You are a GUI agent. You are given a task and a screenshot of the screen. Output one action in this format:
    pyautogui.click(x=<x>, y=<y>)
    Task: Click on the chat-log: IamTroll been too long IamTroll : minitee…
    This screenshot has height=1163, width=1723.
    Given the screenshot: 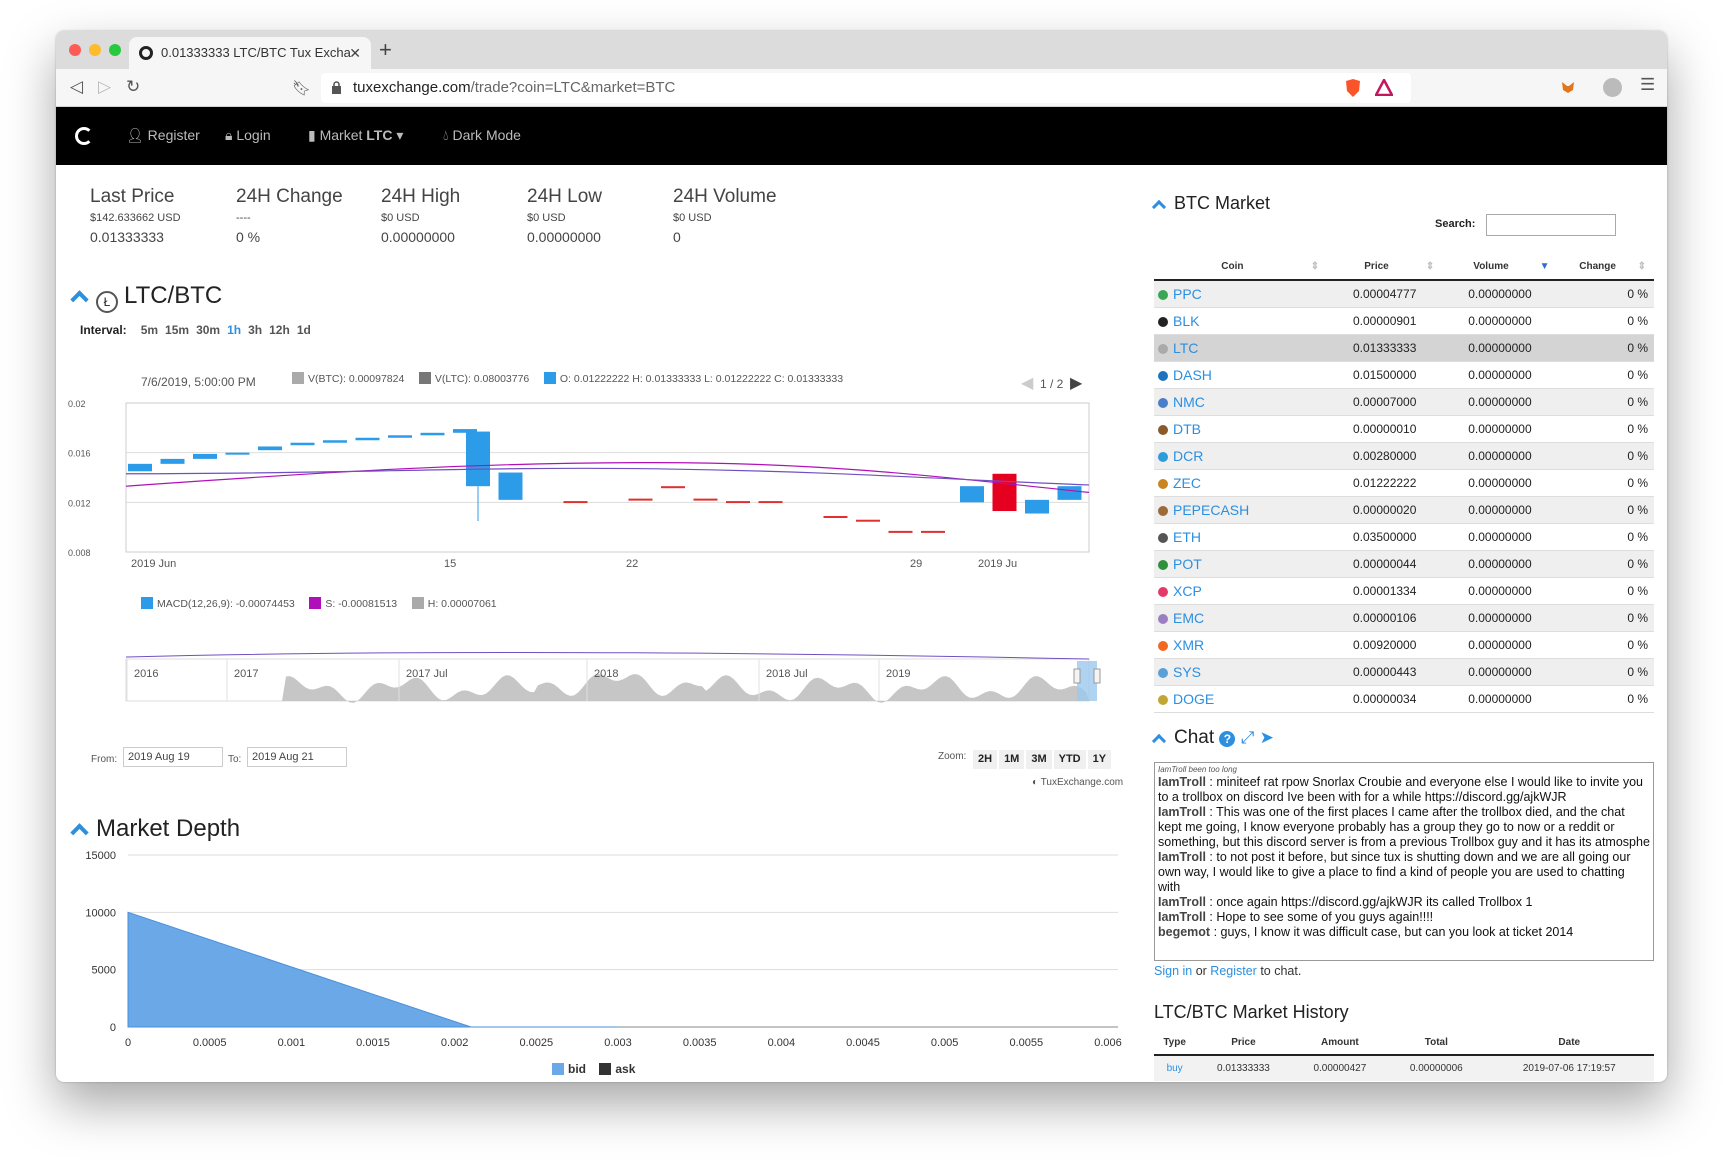 What is the action you would take?
    pyautogui.click(x=1404, y=861)
    